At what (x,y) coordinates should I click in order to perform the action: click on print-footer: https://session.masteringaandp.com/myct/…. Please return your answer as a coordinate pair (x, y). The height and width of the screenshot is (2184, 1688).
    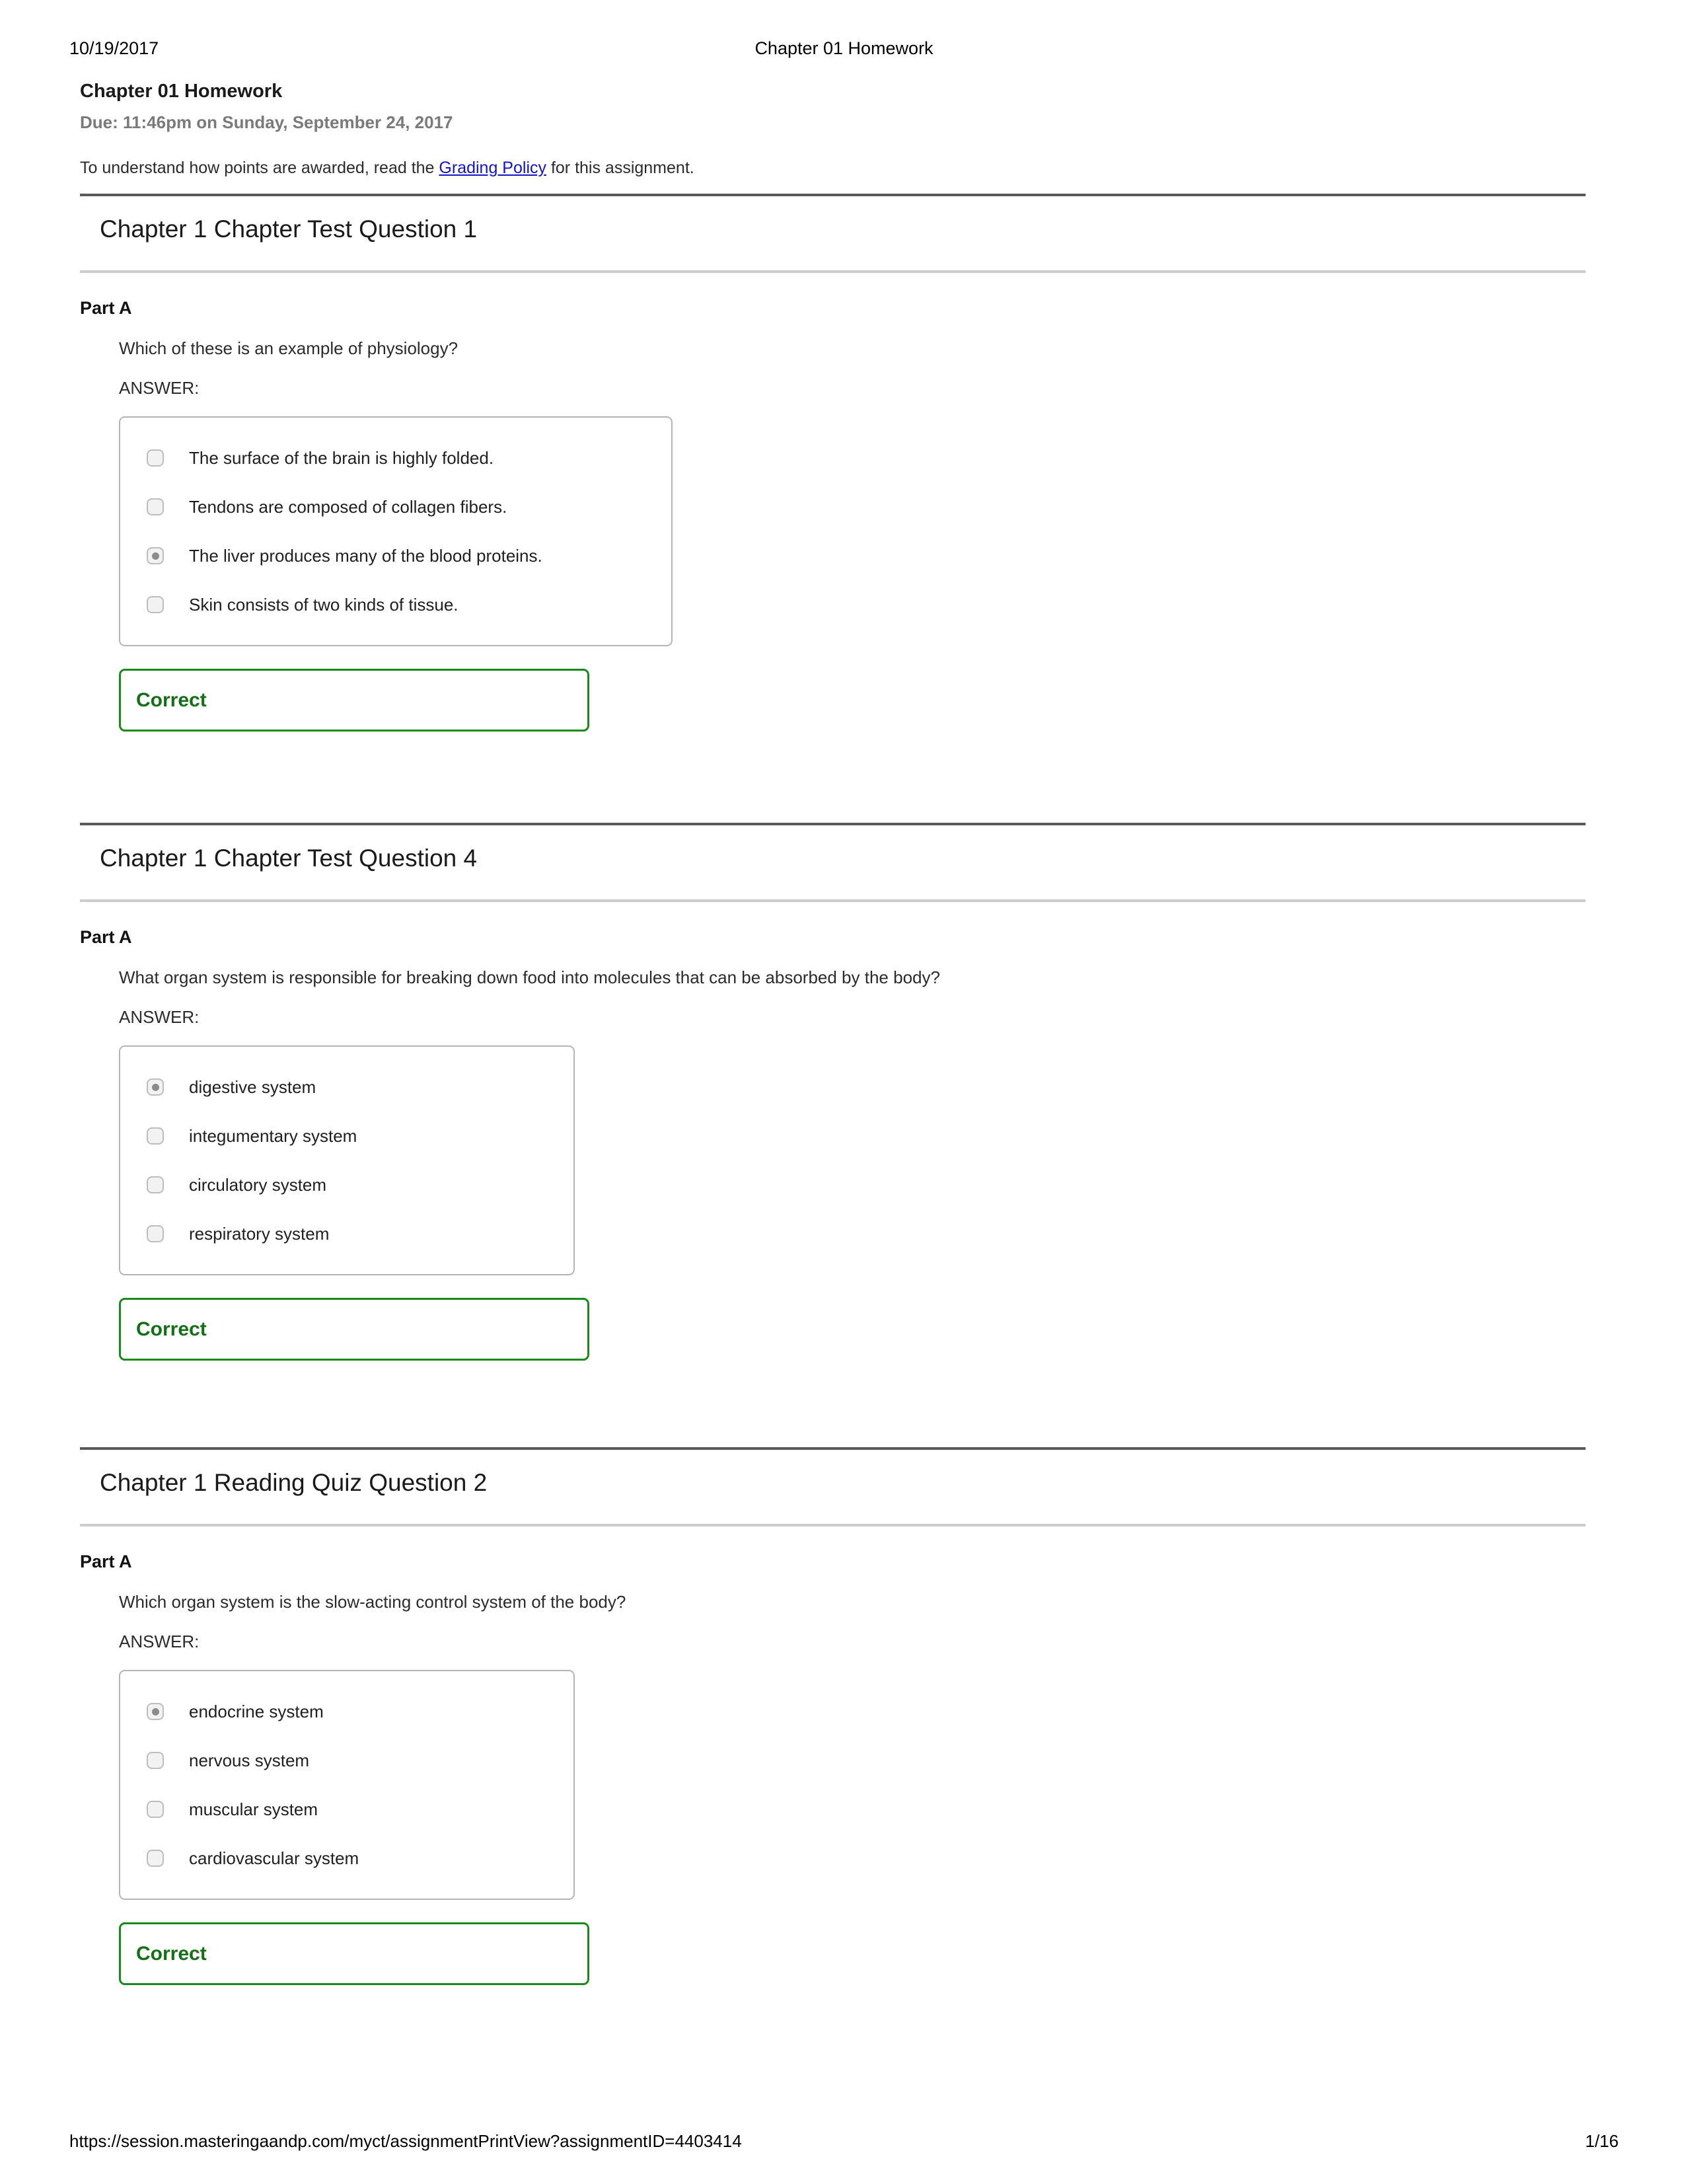
    Looking at the image, I should click on (844, 2144).